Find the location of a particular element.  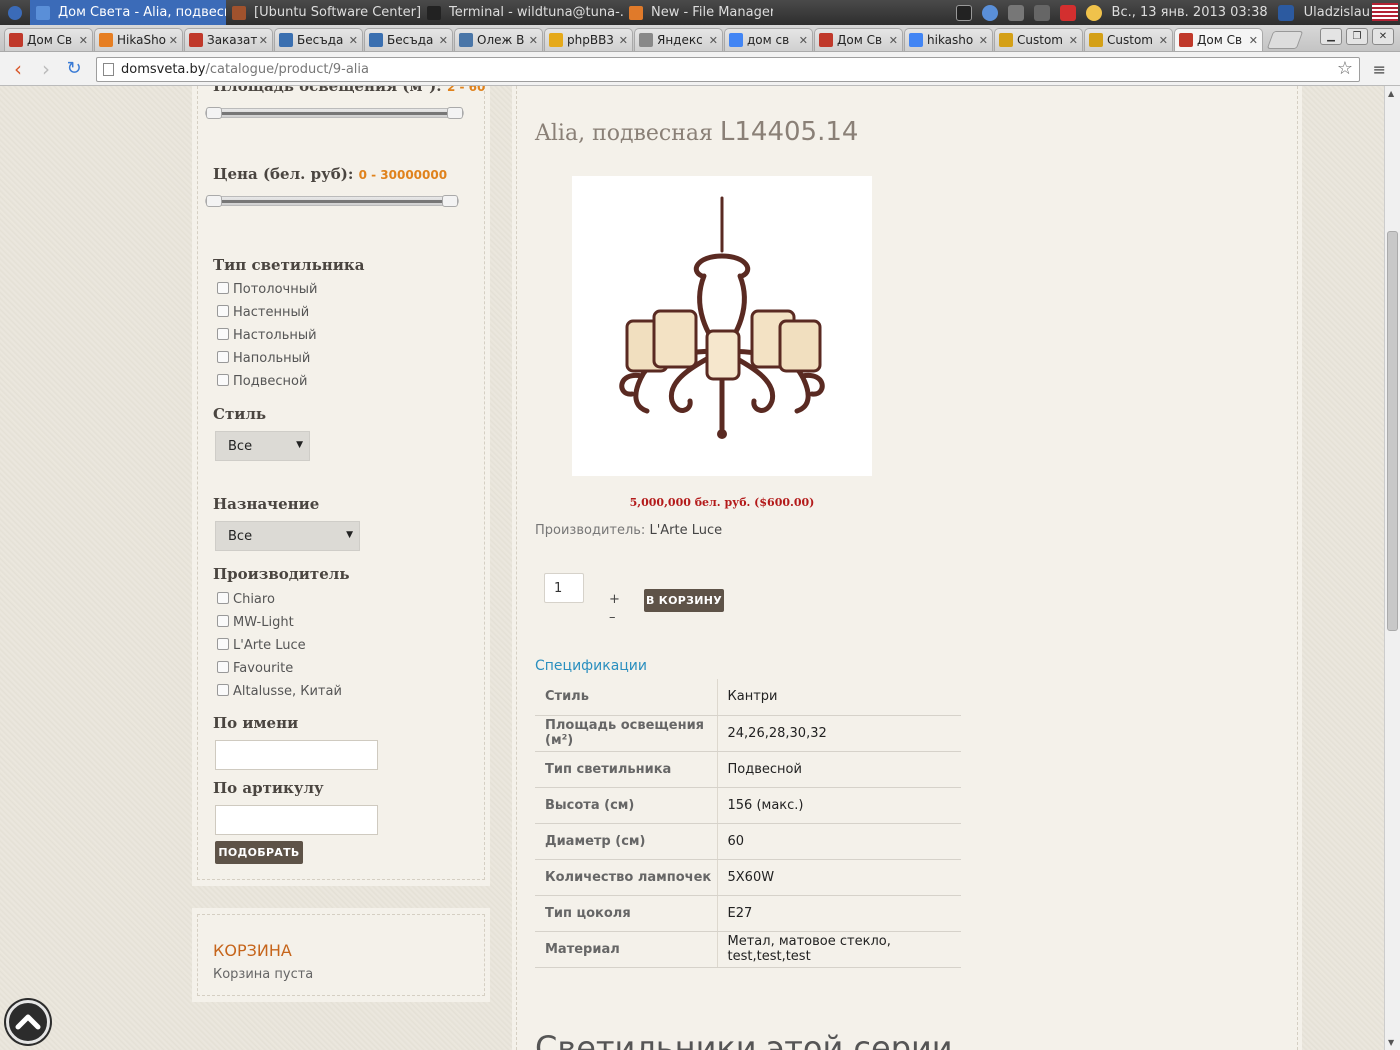

clock: Вс., 13 янв. 2013 03:38 is located at coordinates (1190, 12).